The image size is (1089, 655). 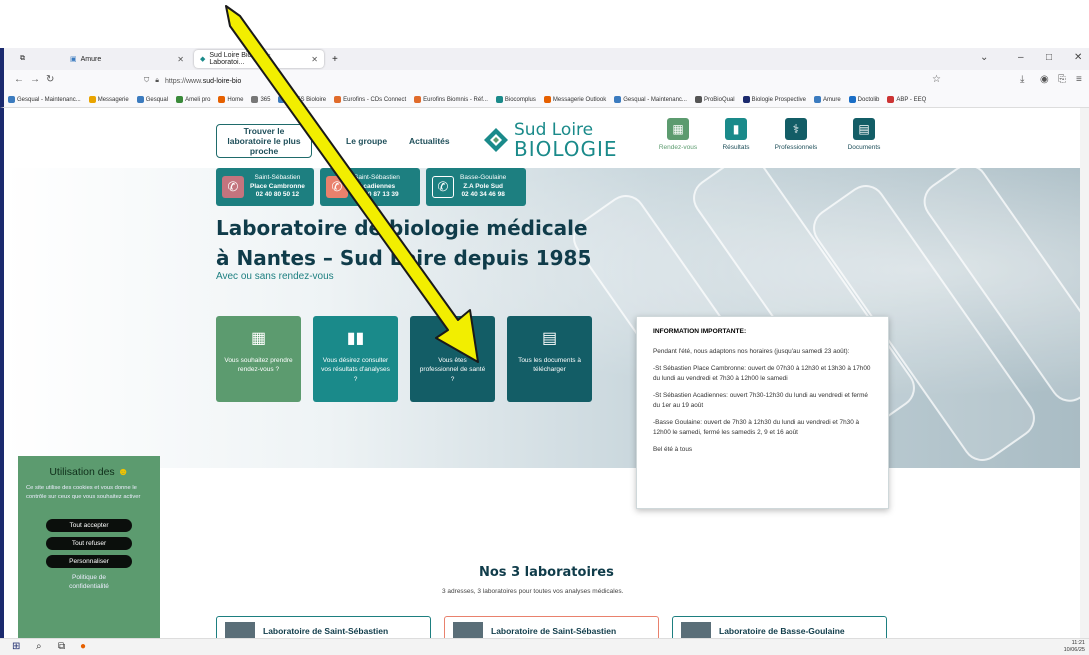 I want to click on system-clock: 11:21 10/06/25, so click(x=1074, y=647).